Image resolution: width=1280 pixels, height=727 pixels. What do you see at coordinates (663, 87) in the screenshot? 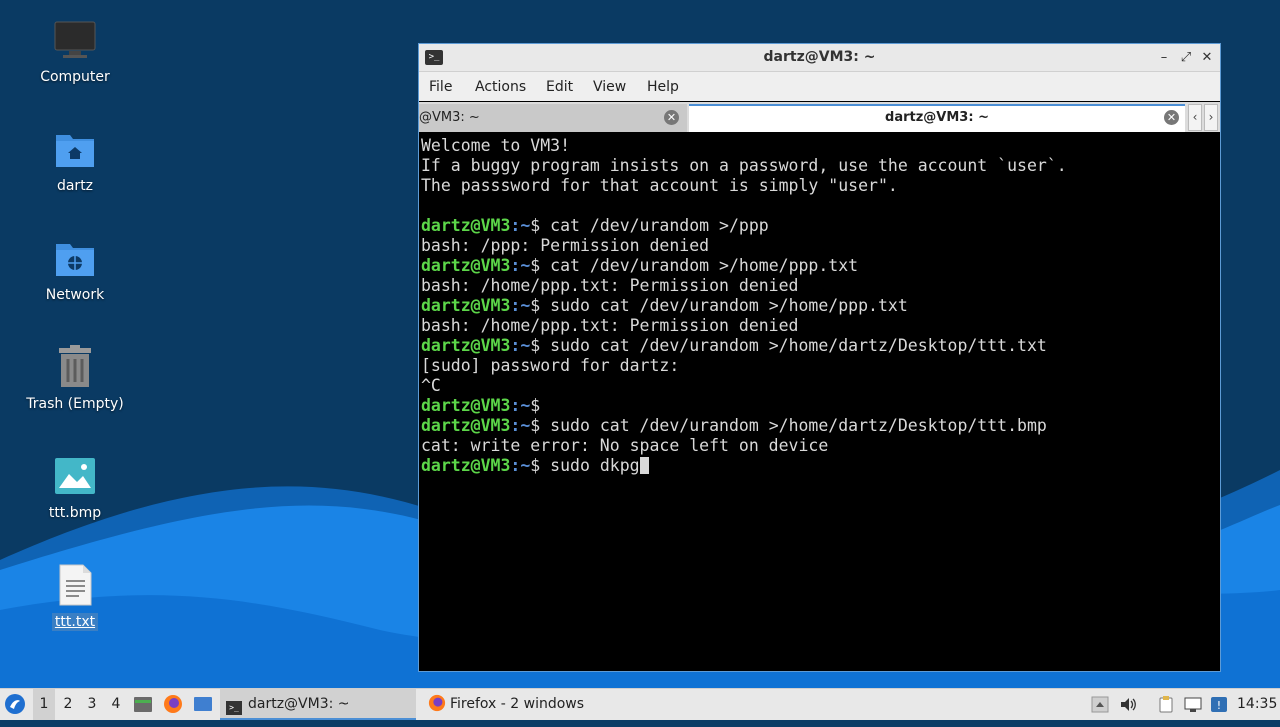
I see `menu-help: Help` at bounding box center [663, 87].